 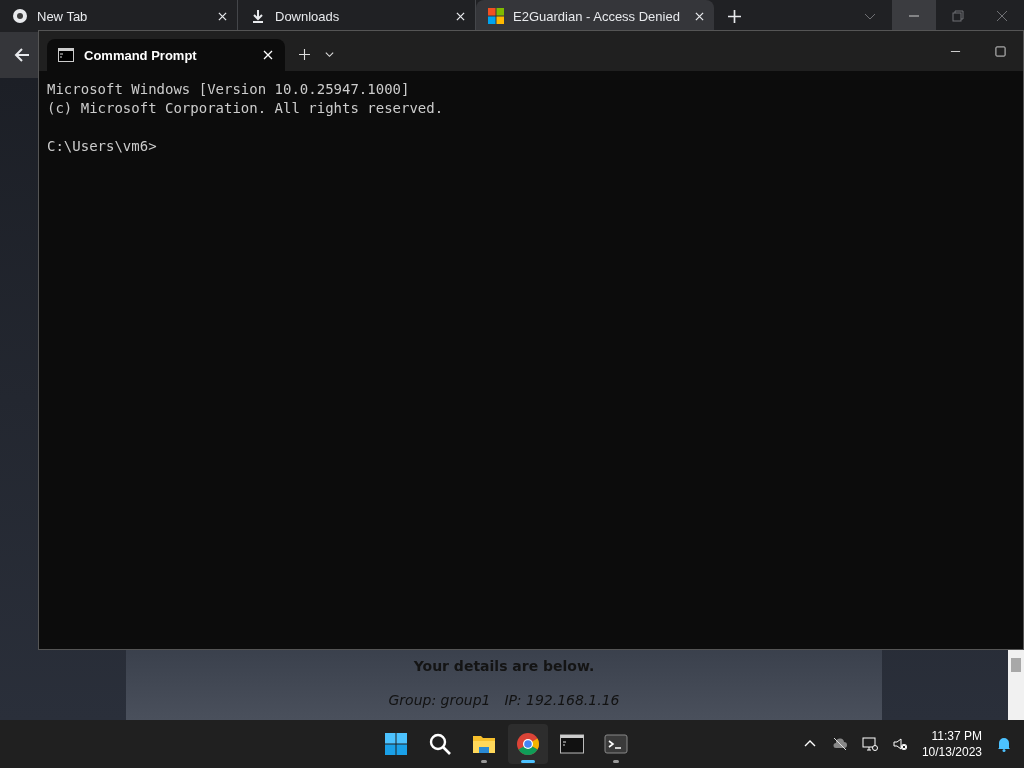 I want to click on terminal-tab: Command Prompt, so click(x=166, y=55).